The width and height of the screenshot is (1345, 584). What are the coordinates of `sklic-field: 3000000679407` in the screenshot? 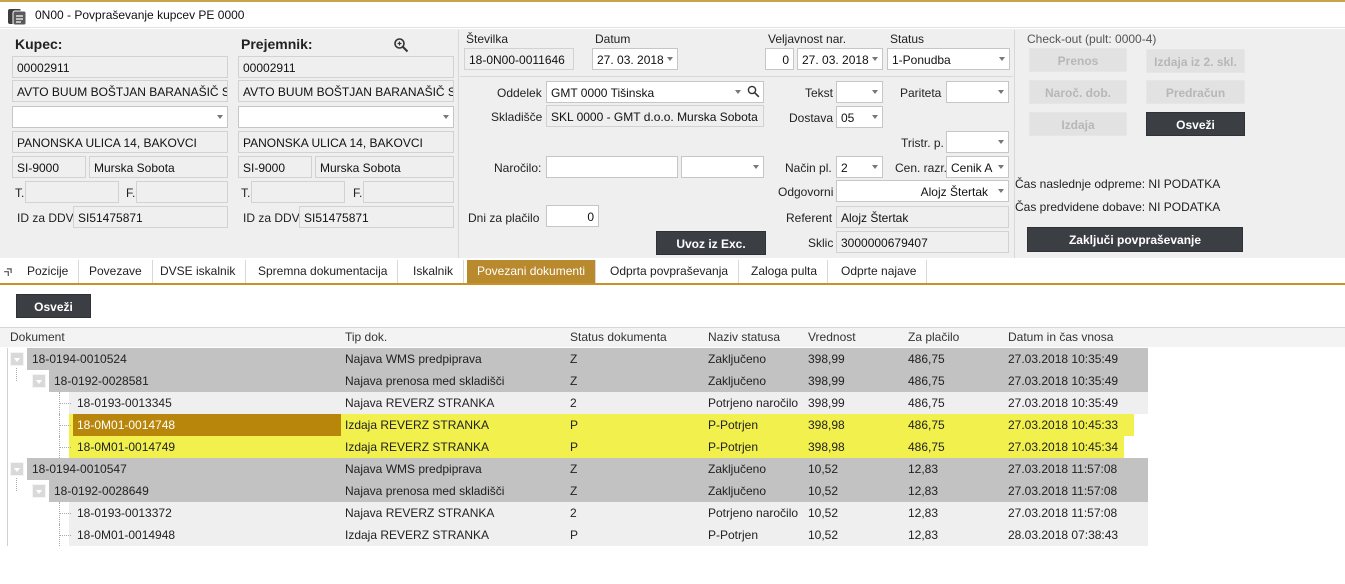 It's located at (922, 242).